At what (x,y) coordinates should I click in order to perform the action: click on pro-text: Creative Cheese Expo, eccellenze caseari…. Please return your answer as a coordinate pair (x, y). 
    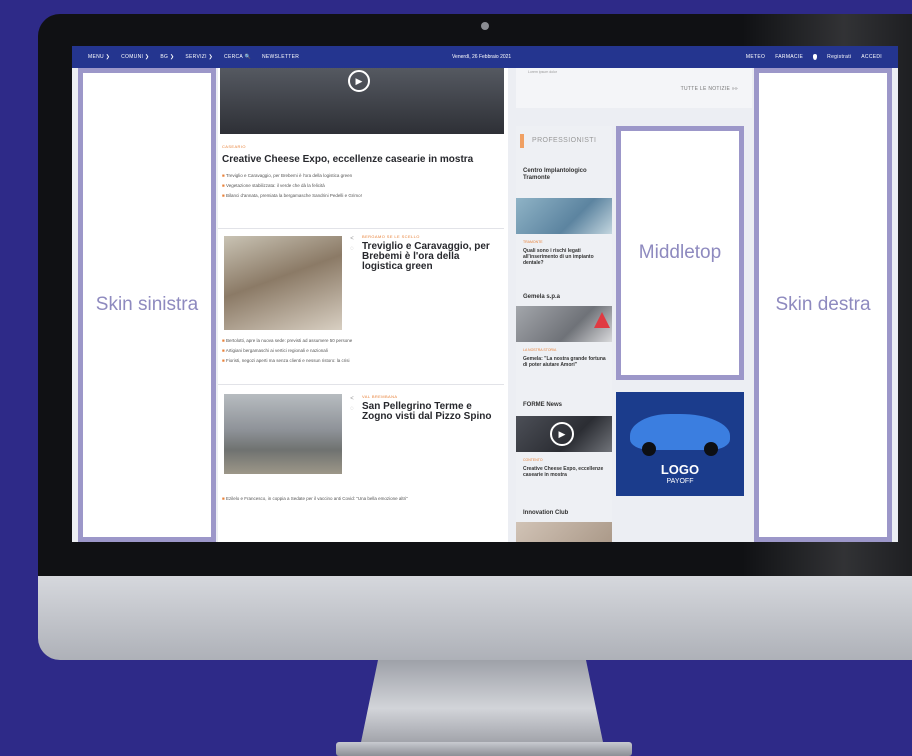
    Looking at the image, I should click on (565, 472).